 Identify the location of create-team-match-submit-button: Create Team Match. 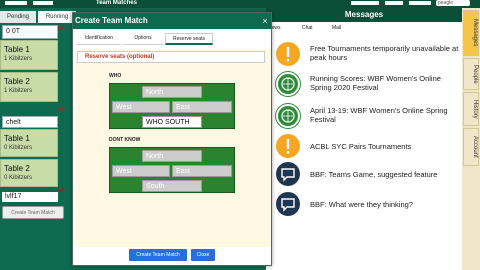
(158, 255).